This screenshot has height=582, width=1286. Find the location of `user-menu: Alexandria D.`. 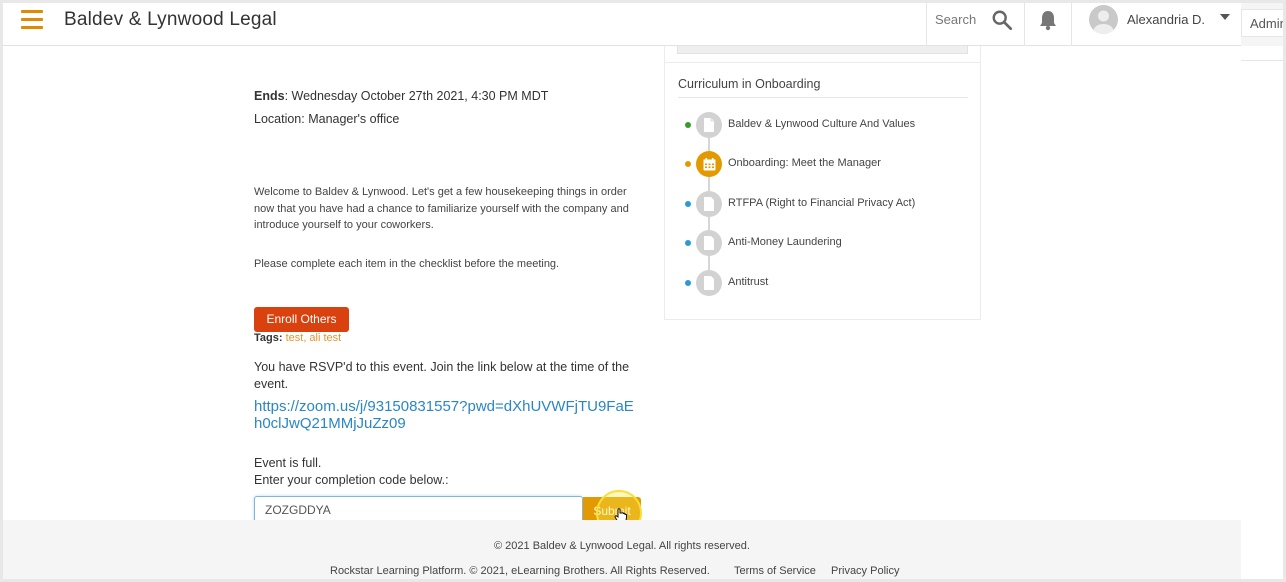

user-menu: Alexandria D. is located at coordinates (1162, 21).